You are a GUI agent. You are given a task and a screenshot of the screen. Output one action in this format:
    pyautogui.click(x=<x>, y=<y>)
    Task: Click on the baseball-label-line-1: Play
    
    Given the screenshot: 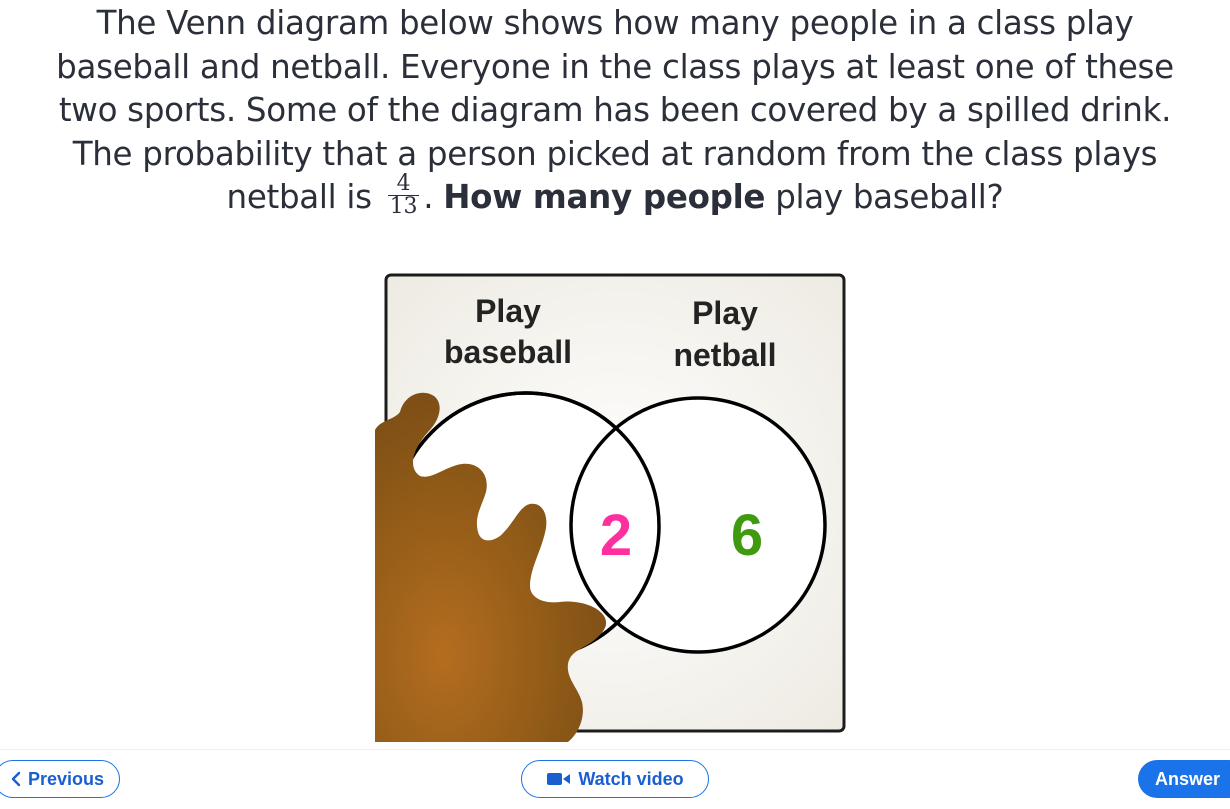 What is the action you would take?
    pyautogui.click(x=508, y=311)
    